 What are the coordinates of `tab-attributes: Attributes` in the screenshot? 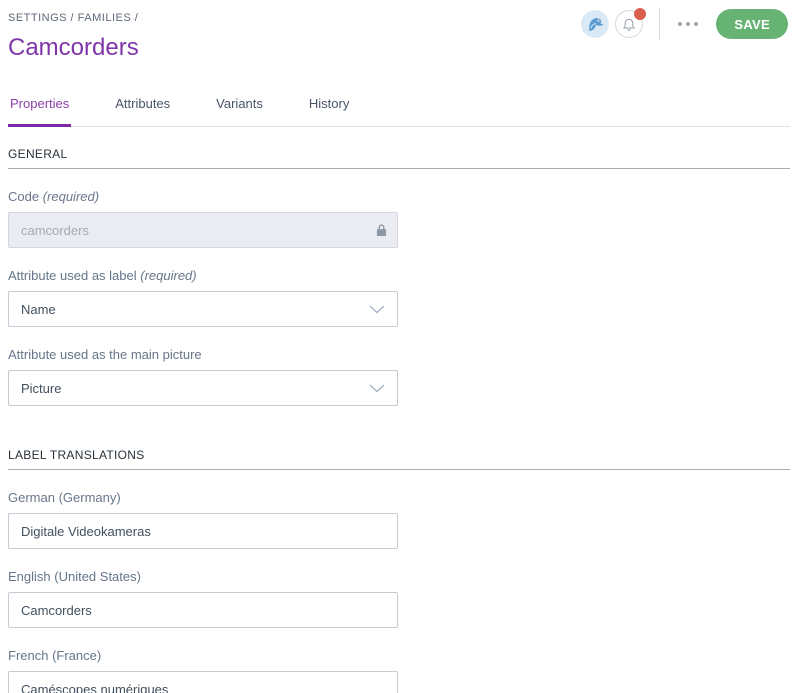 It's located at (142, 111).